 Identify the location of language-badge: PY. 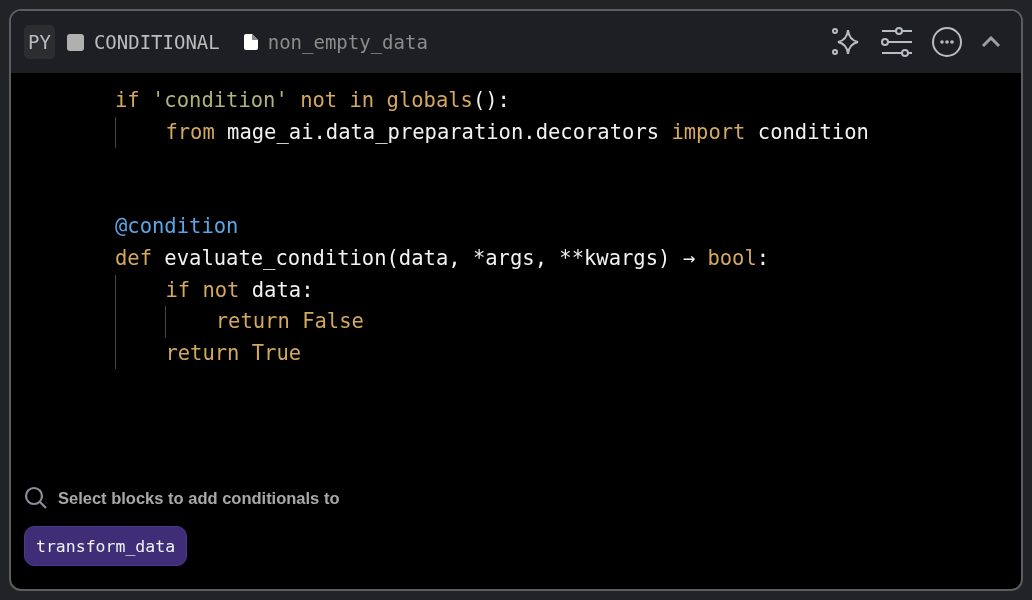
(39, 42).